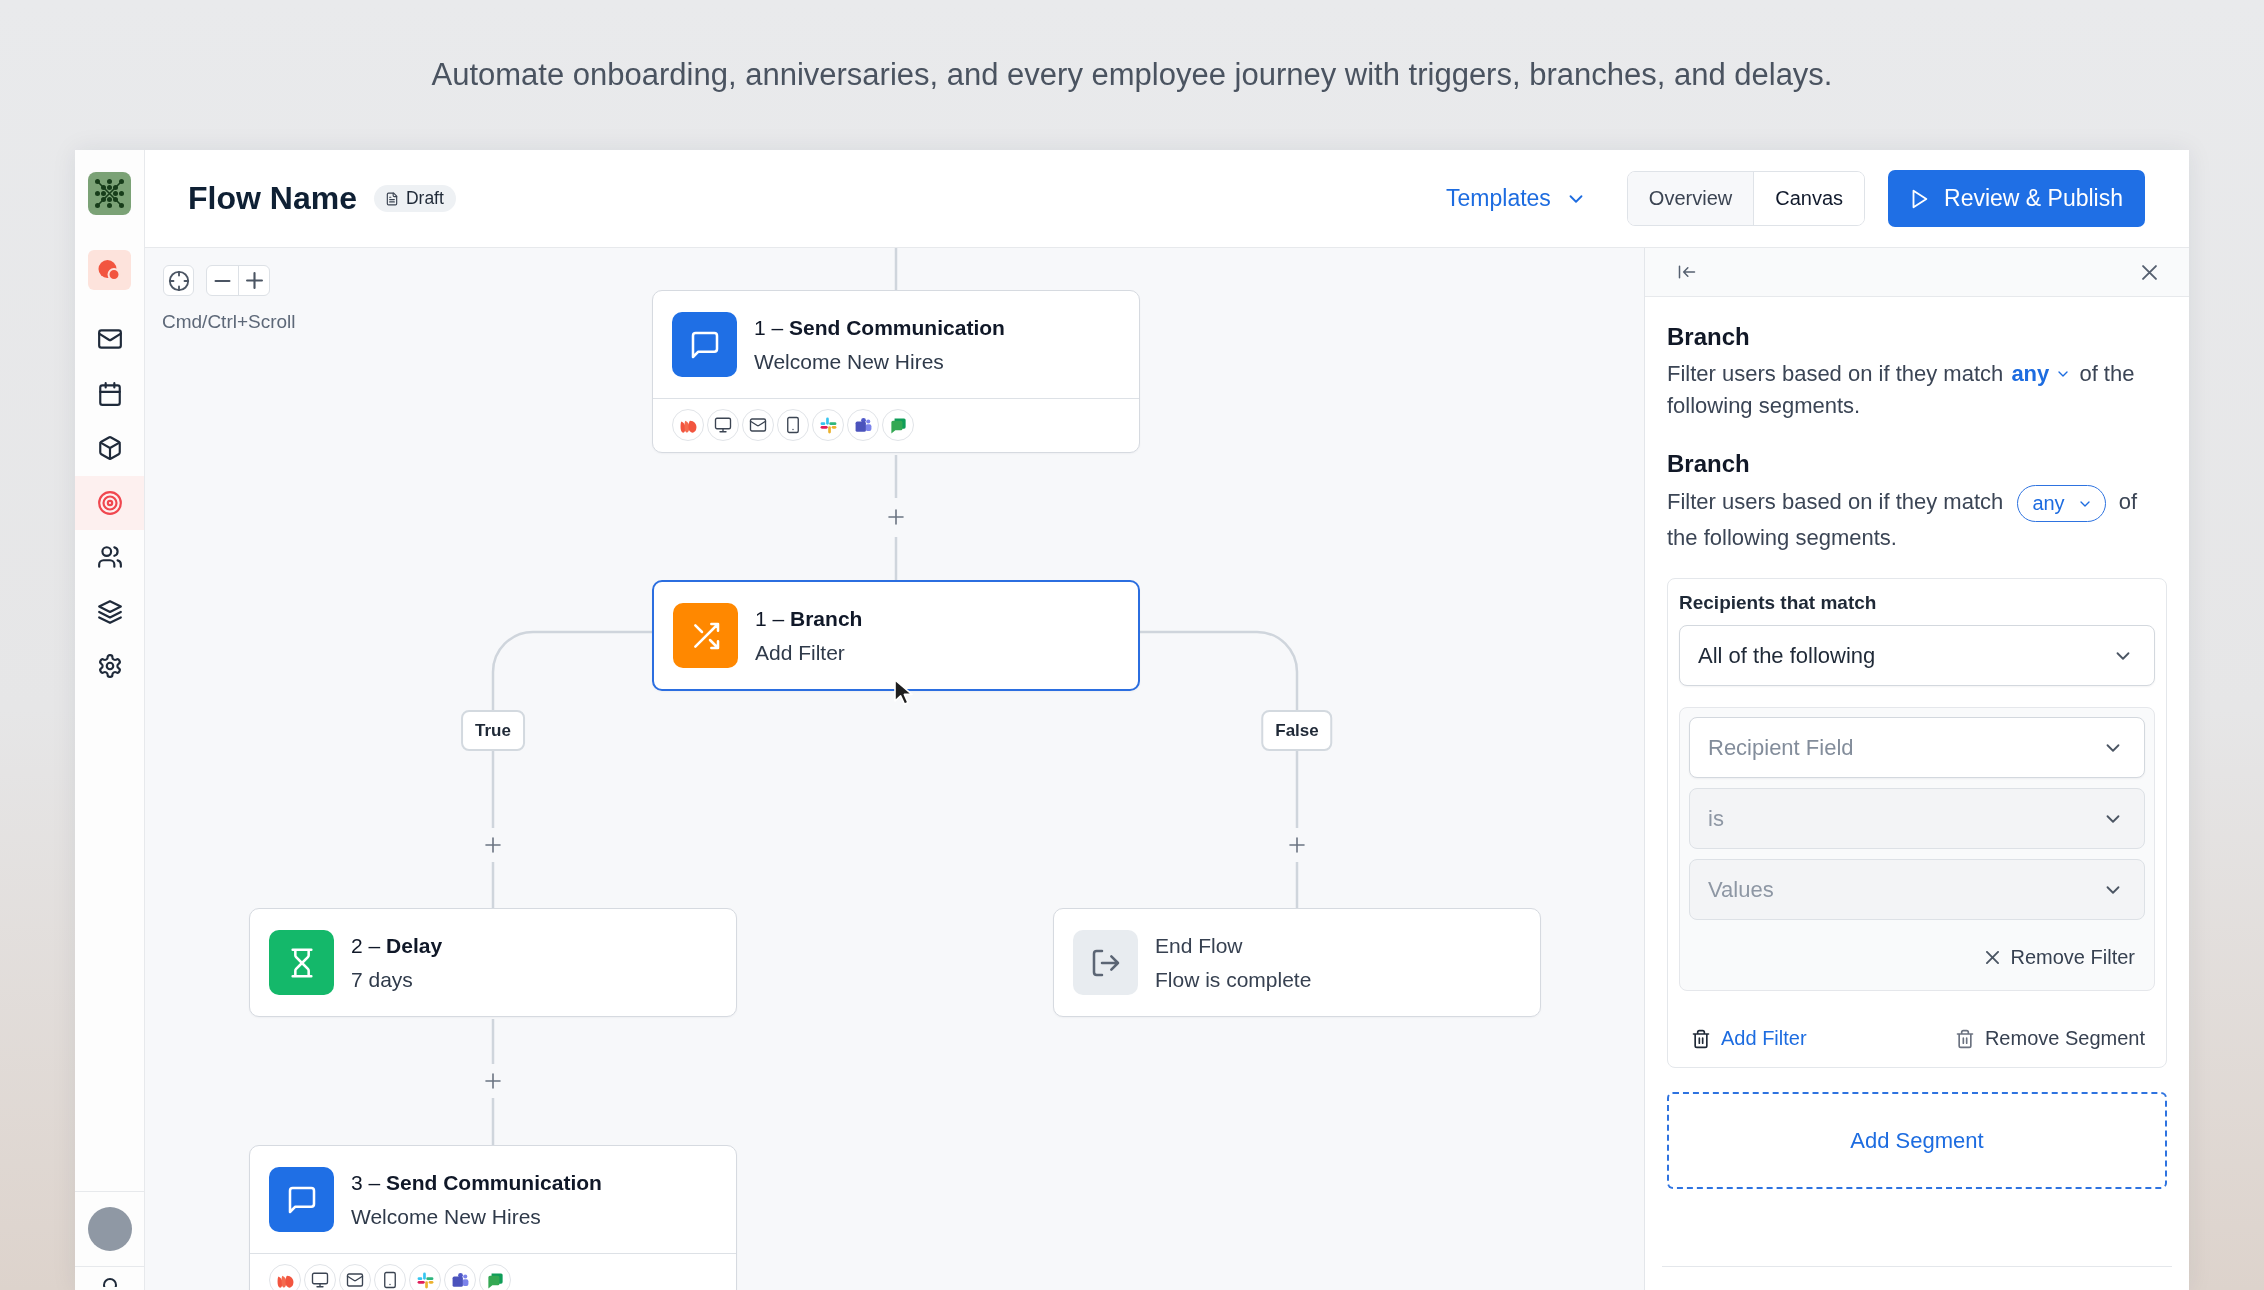 The height and width of the screenshot is (1290, 2264). I want to click on cube-icon, so click(109, 448).